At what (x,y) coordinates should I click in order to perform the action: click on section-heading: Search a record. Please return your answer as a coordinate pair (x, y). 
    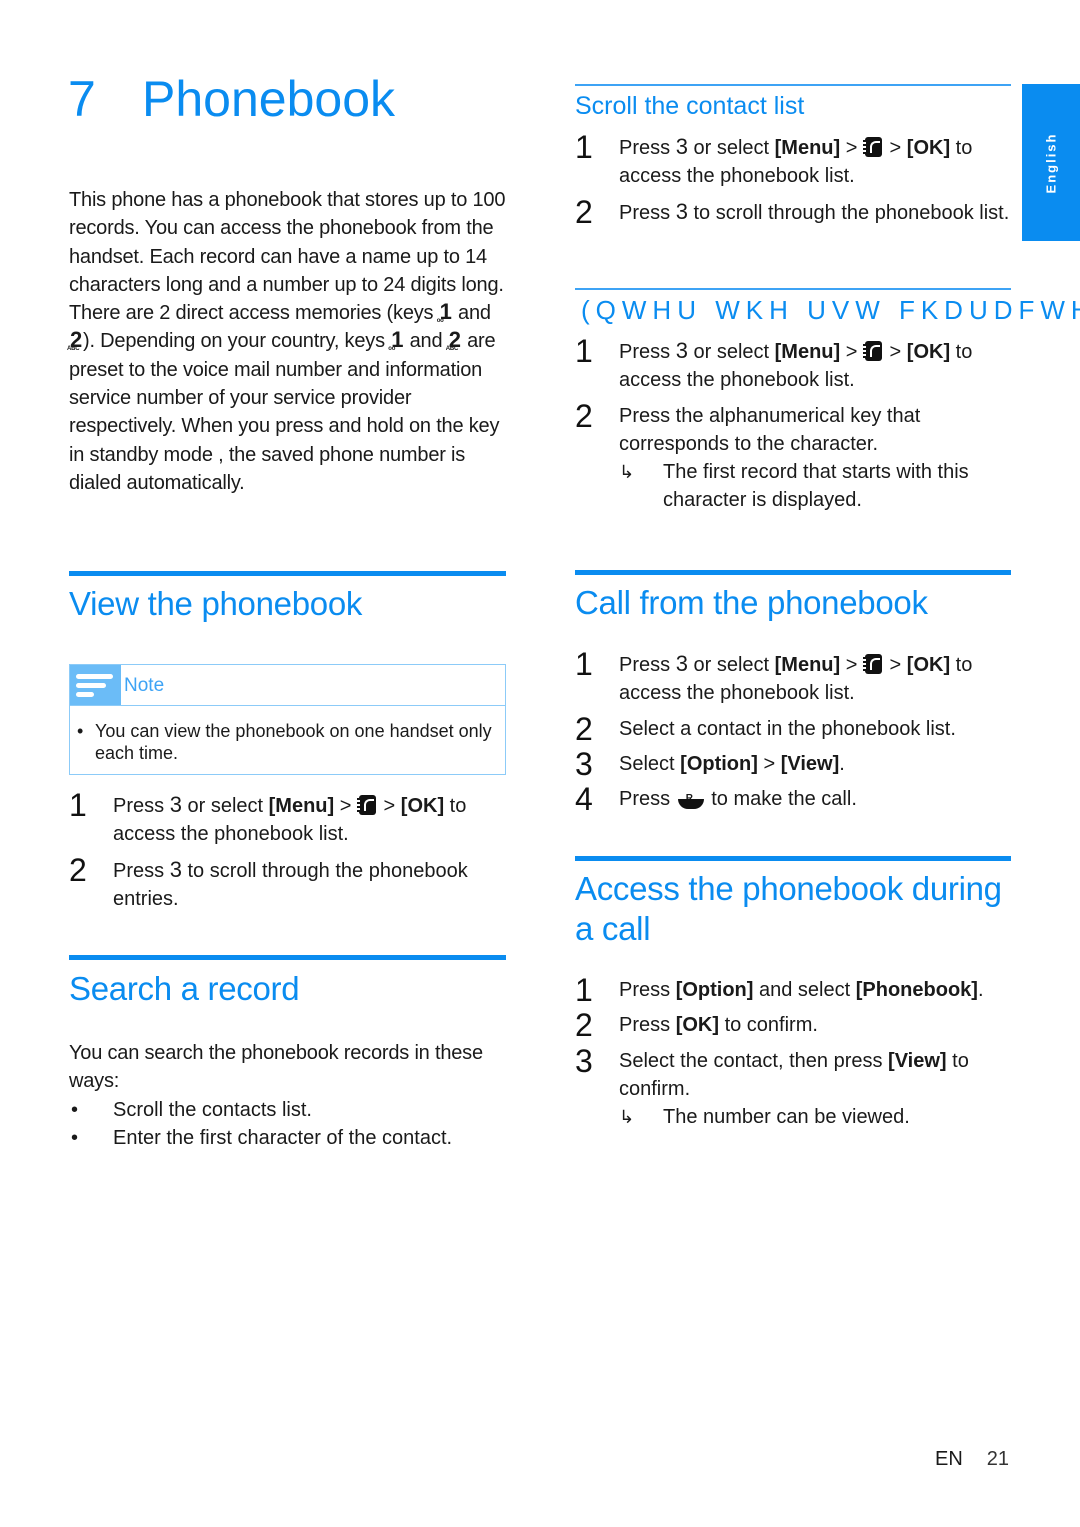
    Looking at the image, I should click on (184, 988).